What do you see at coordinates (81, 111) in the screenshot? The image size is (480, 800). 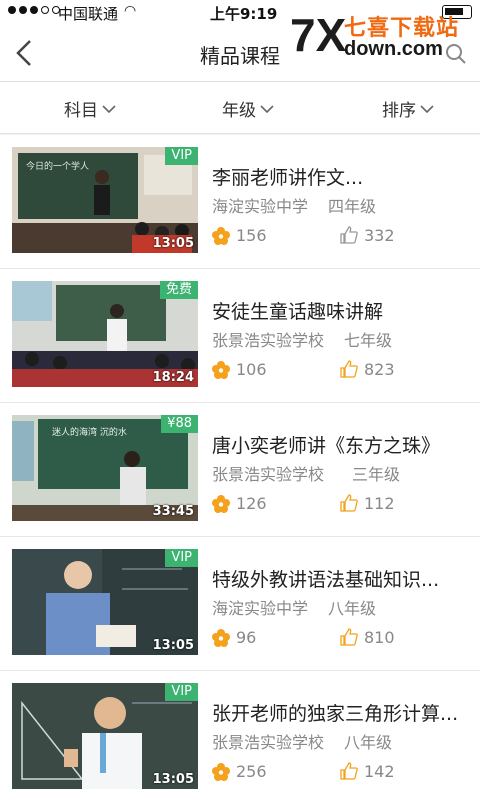 I see `filter-label: 科目` at bounding box center [81, 111].